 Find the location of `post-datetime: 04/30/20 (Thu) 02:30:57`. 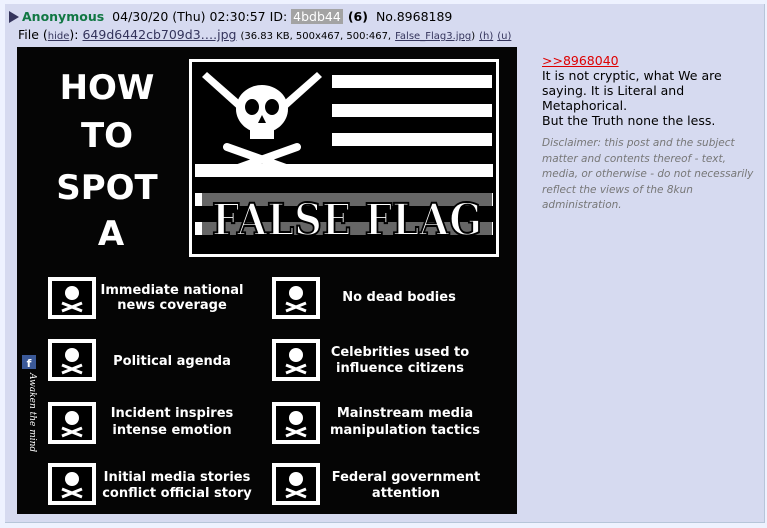

post-datetime: 04/30/20 (Thu) 02:30:57 is located at coordinates (189, 16).